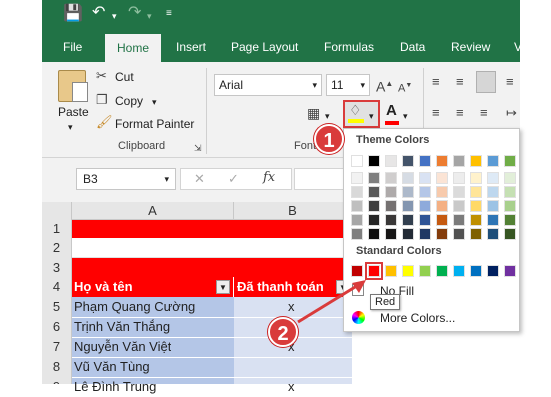  Describe the element at coordinates (283, 332) in the screenshot. I see `callout-2: 2` at that location.